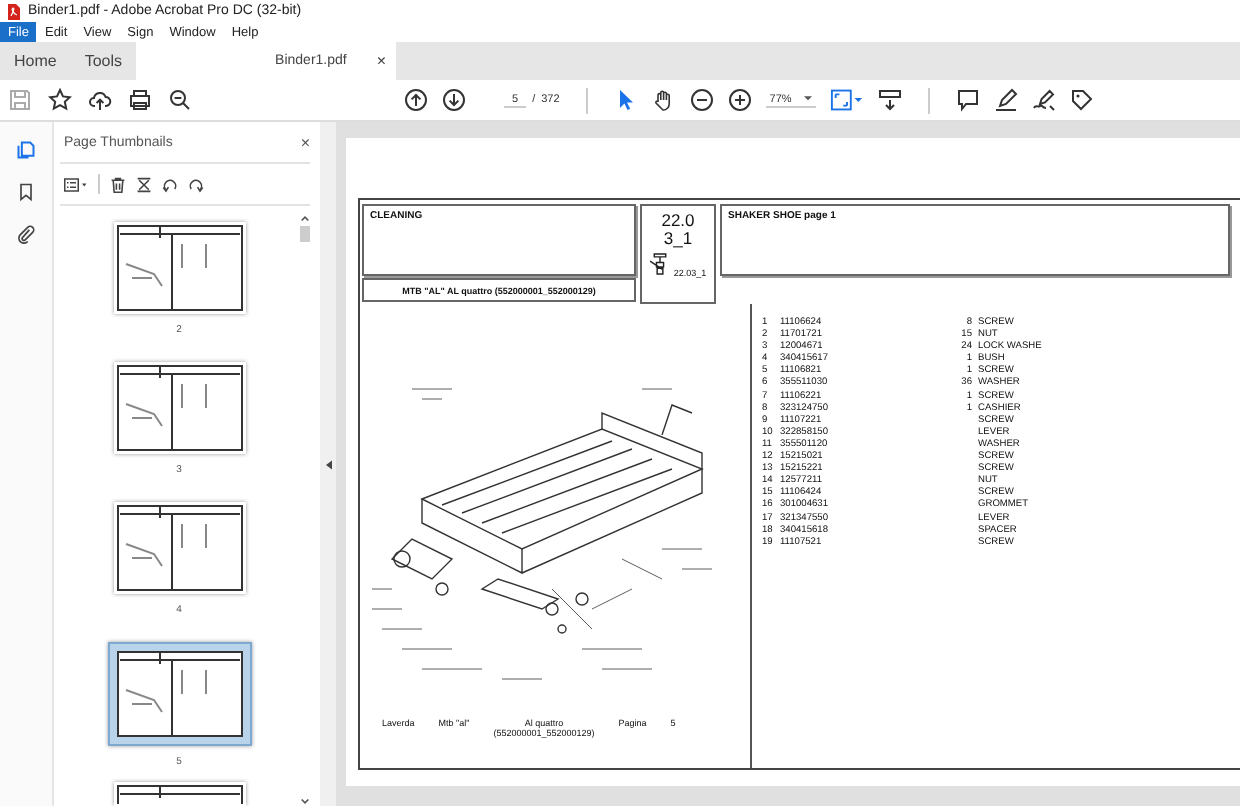 This screenshot has width=1240, height=806. Describe the element at coordinates (35, 61) in the screenshot. I see `tab: Home` at that location.